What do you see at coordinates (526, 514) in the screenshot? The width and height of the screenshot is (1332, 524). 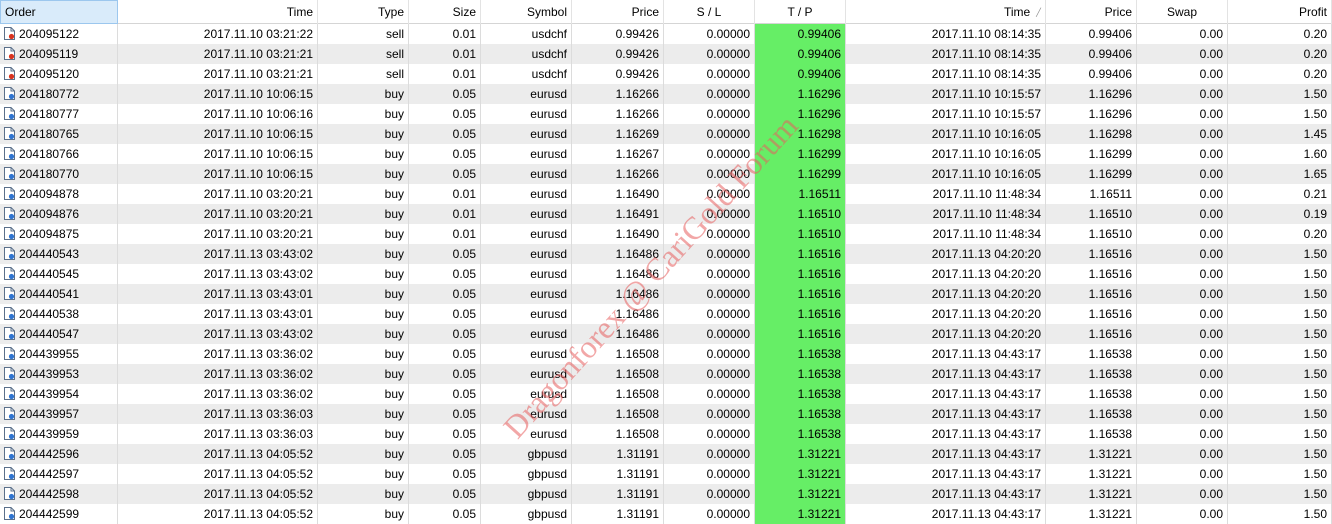 I see `symbol-cell: gbpusd` at bounding box center [526, 514].